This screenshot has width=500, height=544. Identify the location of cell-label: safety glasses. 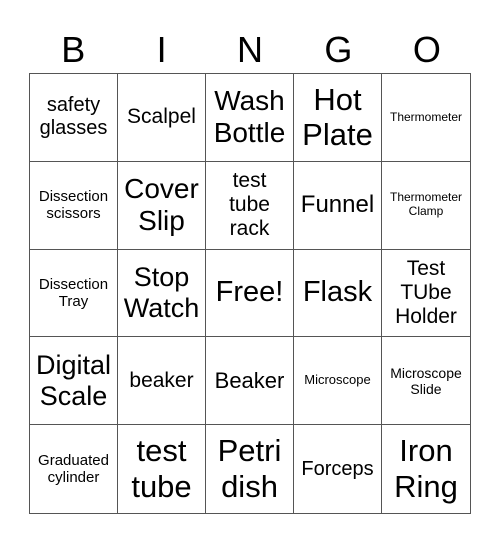
(73, 117).